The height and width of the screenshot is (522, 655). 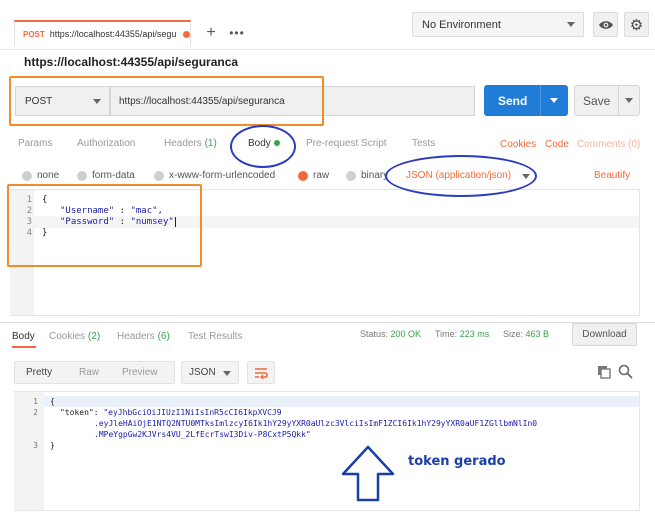 I want to click on request-title: https://localhost:44355/api/seguranca, so click(x=131, y=62).